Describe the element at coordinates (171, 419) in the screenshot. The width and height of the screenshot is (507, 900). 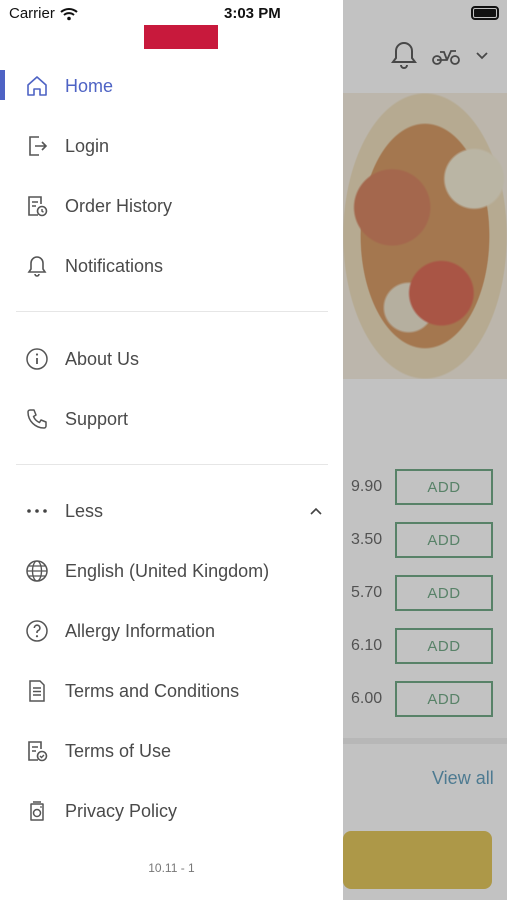
I see `menu-item-support: Support` at that location.